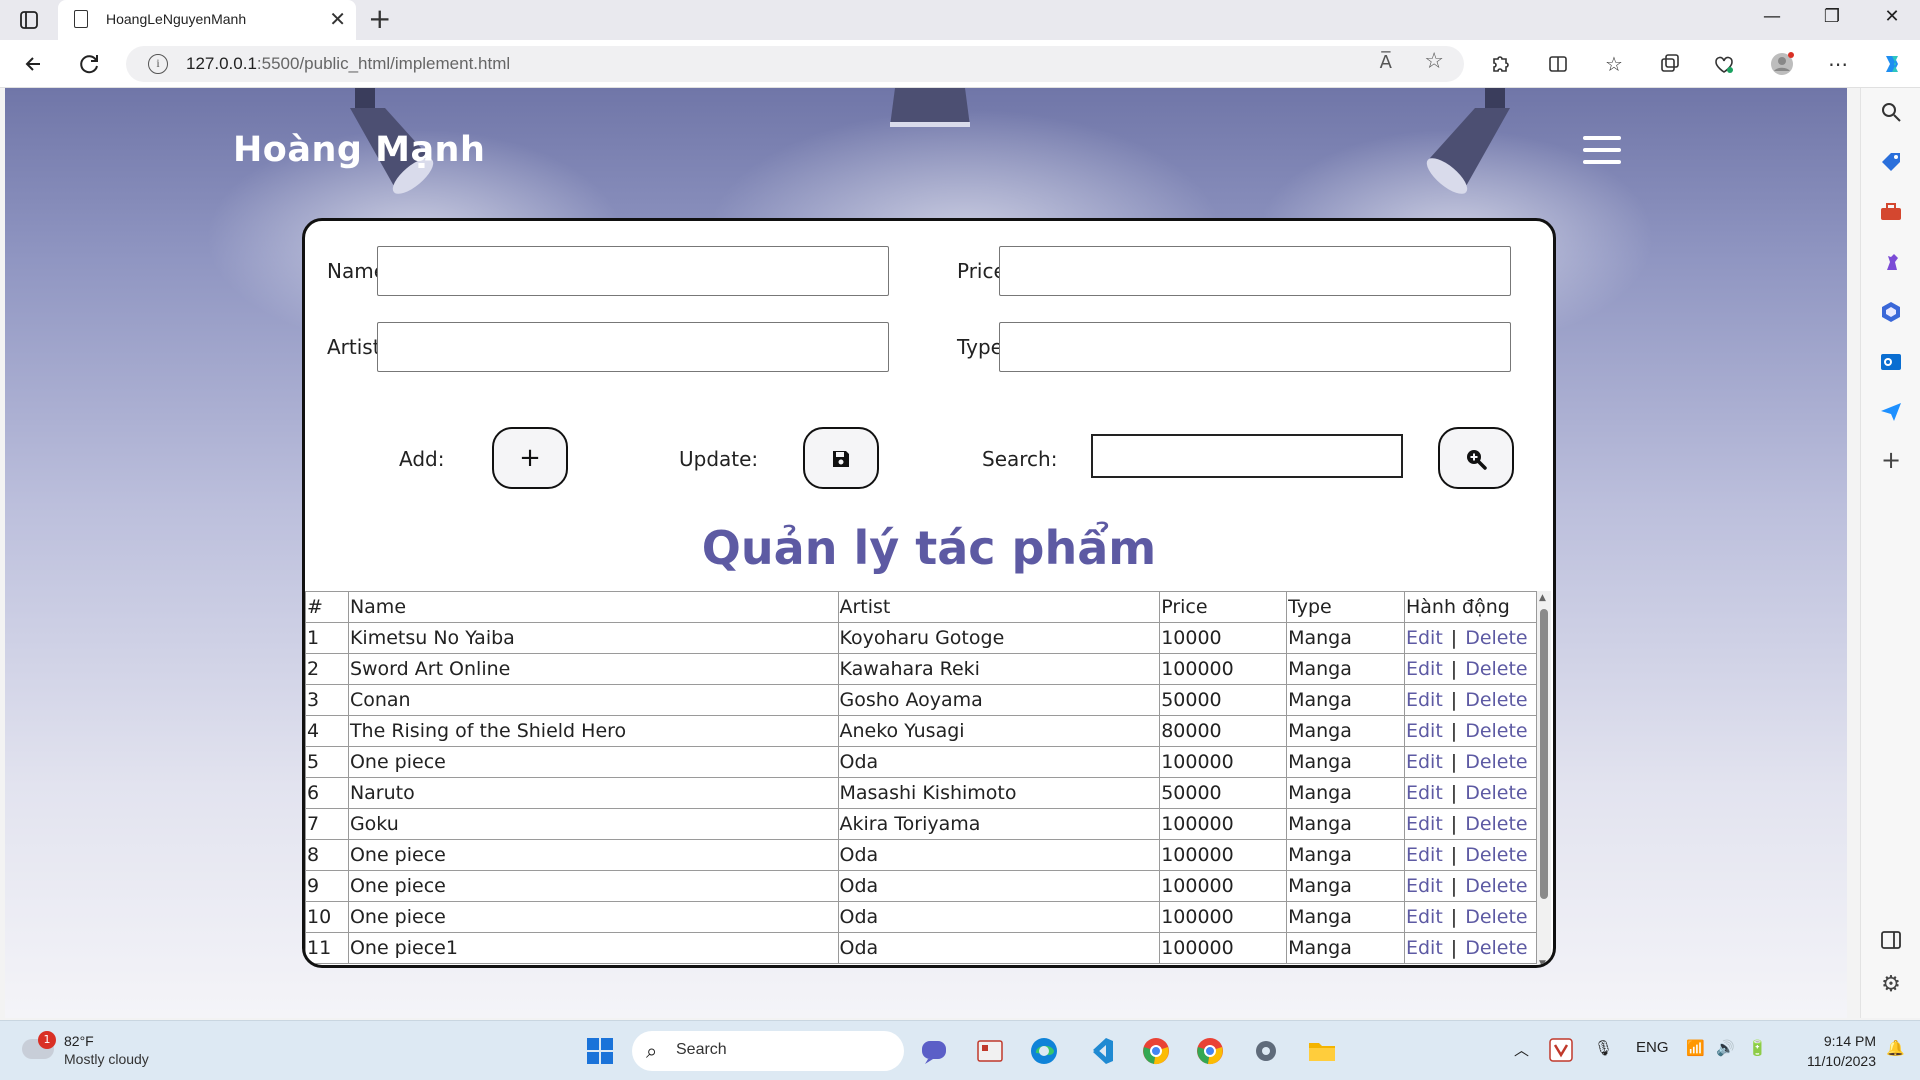 The width and height of the screenshot is (1920, 1080). I want to click on menu-hamburger-icon, so click(1602, 150).